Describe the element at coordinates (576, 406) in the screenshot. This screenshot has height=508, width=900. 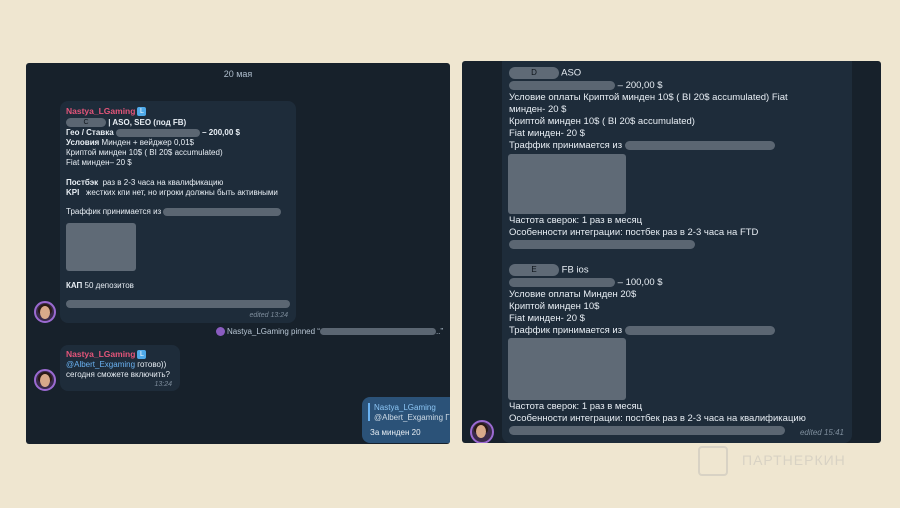
I see `offer-e-freq: Частота сверок: 1 раз в месяц` at that location.